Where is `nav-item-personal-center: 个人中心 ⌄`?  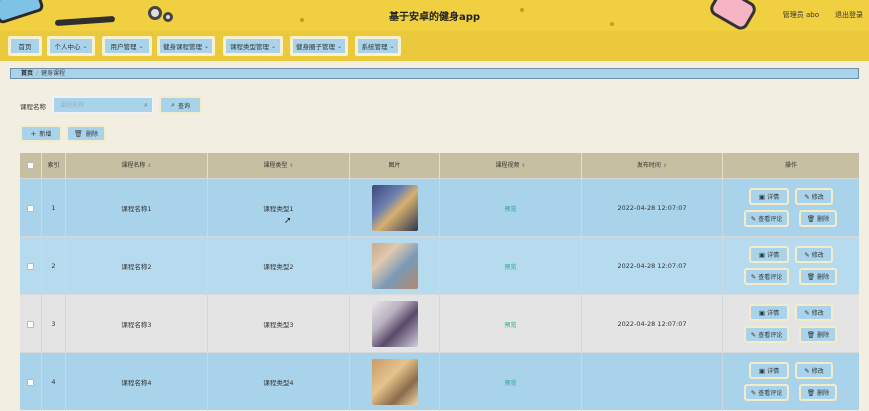
nav-item-personal-center: 个人中心 ⌄ is located at coordinates (71, 46).